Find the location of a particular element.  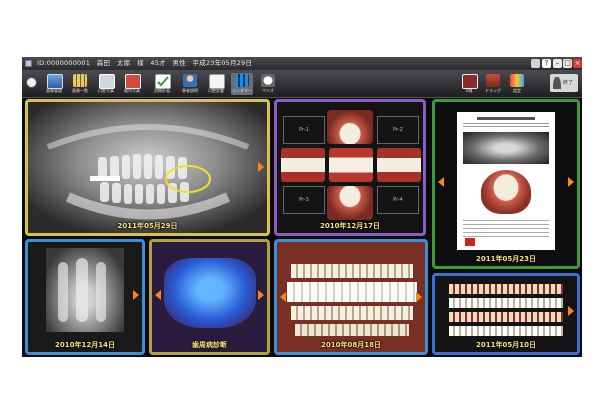

report-tile: 2011年05月23日 is located at coordinates (506, 184).